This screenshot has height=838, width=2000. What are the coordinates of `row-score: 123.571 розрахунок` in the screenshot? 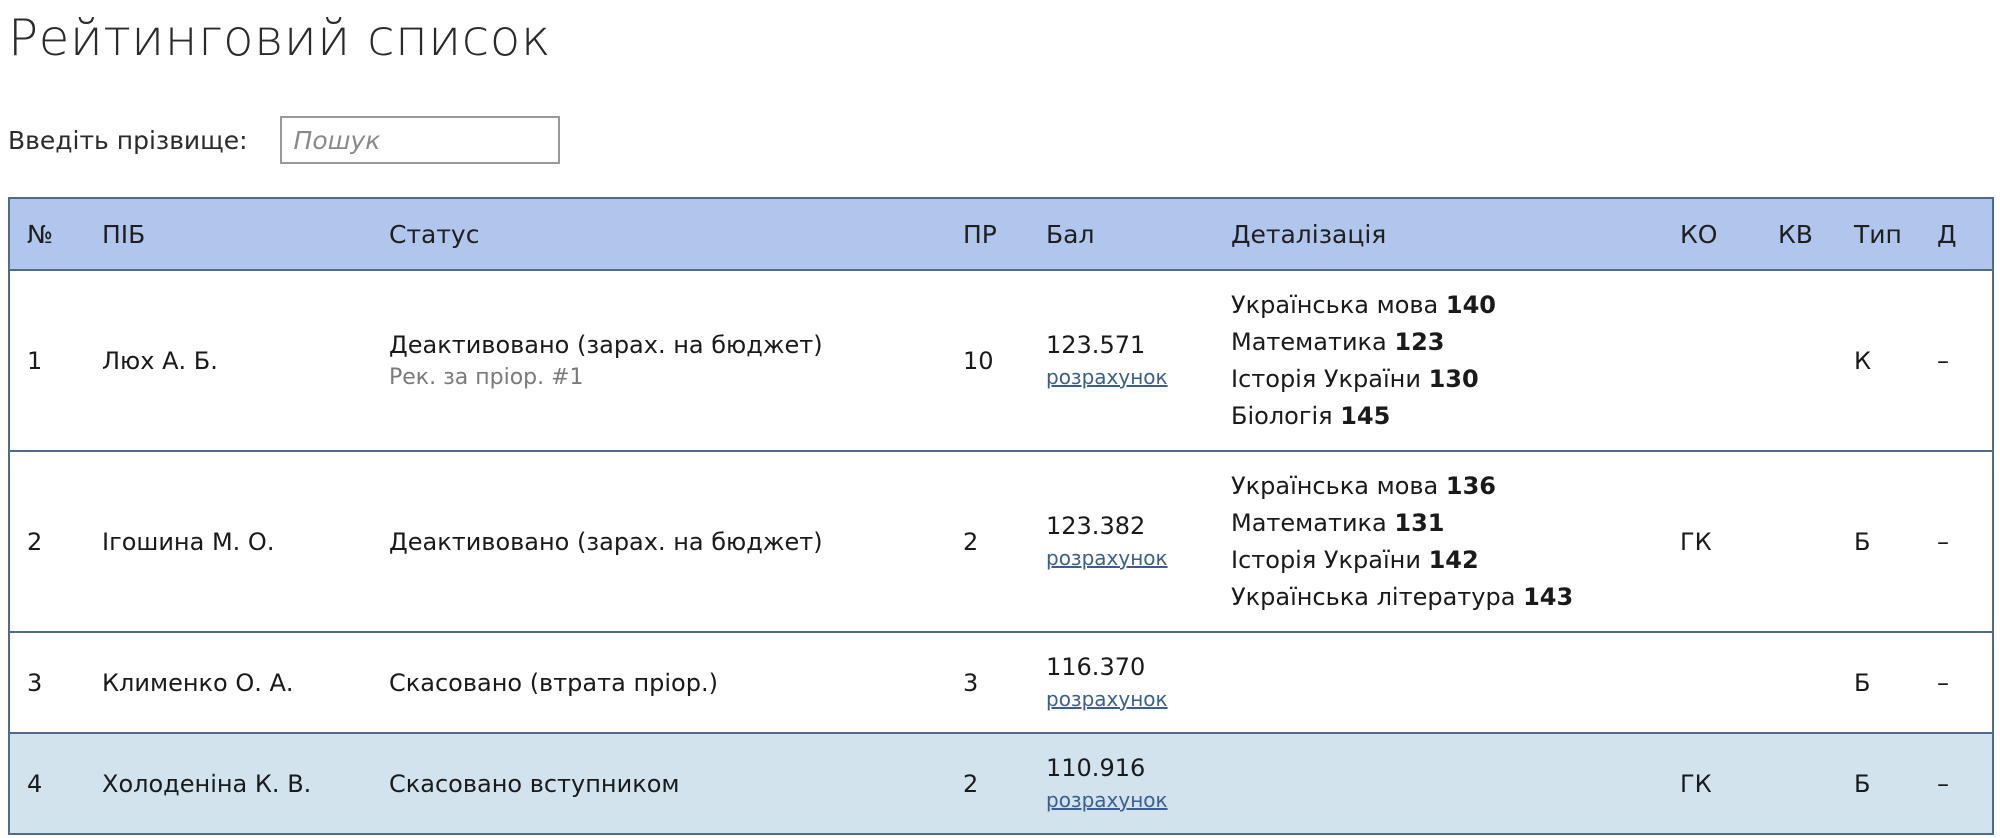 It's located at (1121, 360).